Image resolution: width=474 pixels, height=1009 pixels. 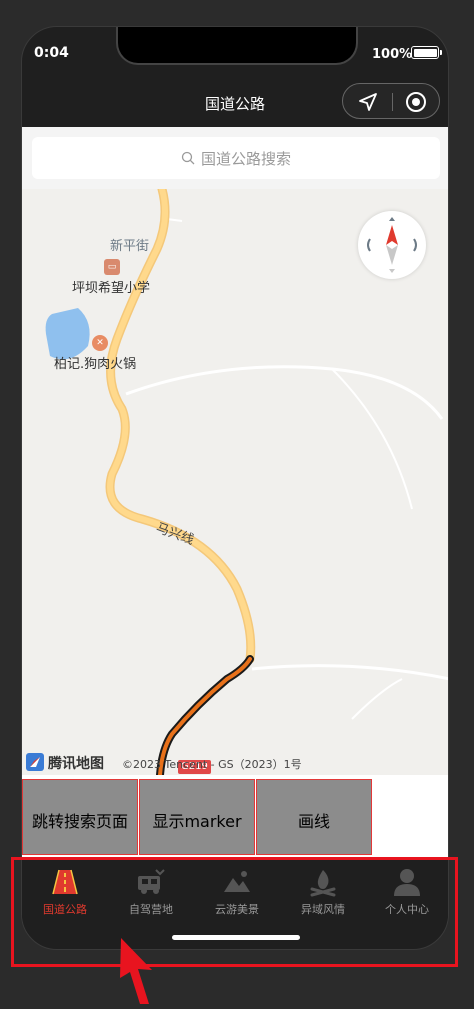 I want to click on status-time: 0:04, so click(x=51, y=53).